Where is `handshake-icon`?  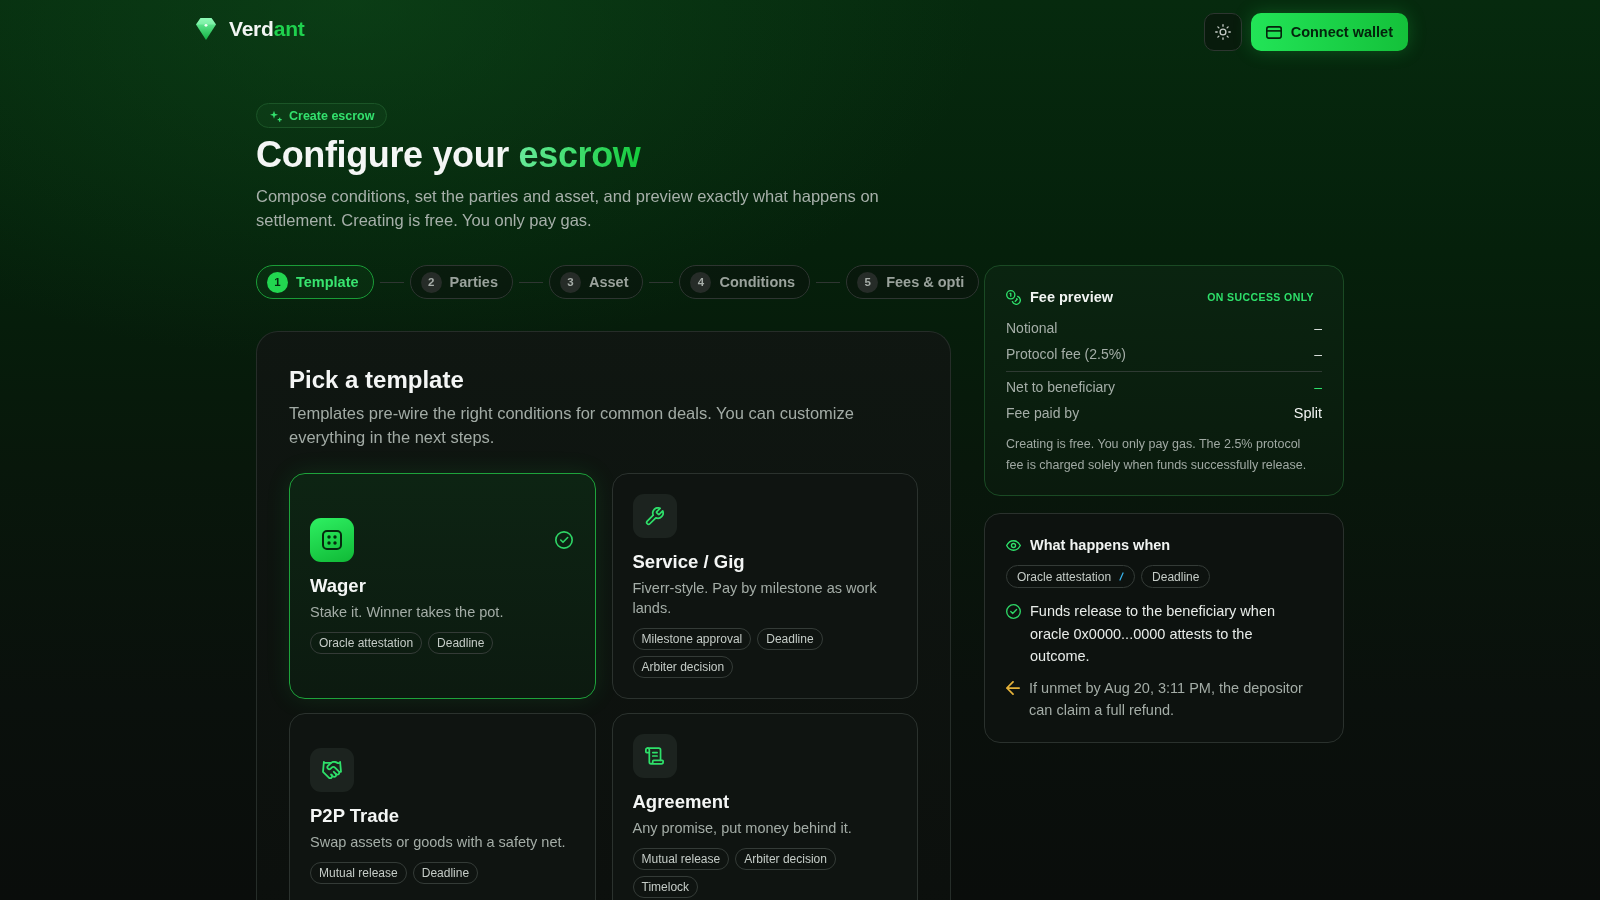
handshake-icon is located at coordinates (332, 770).